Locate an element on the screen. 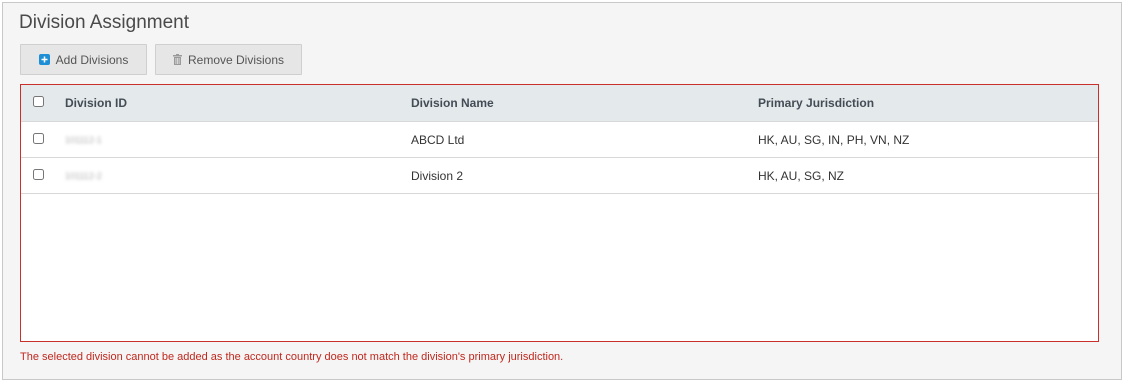 This screenshot has width=1130, height=388. select-all-checkbox-cell is located at coordinates (38, 103).